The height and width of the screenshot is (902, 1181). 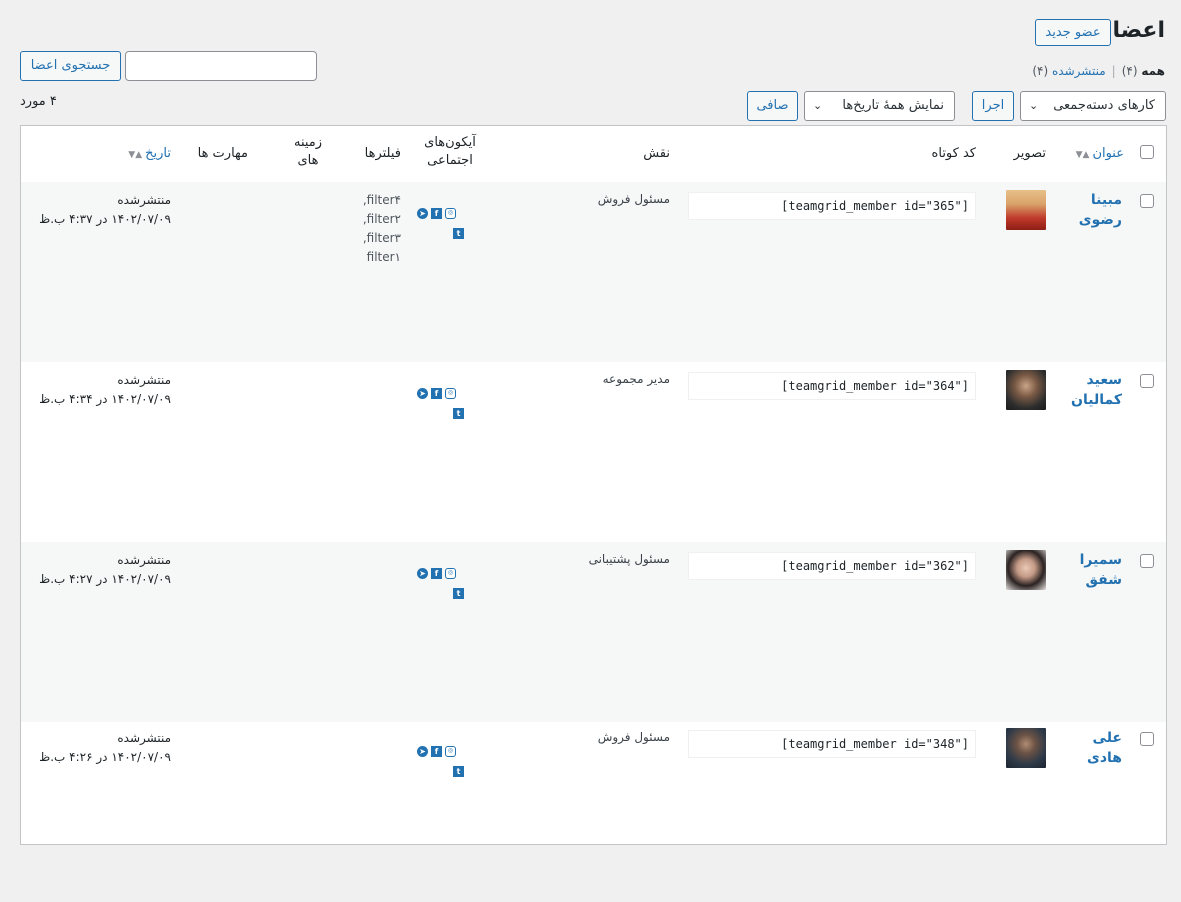 I want to click on select-all-checkbox, so click(x=1147, y=152).